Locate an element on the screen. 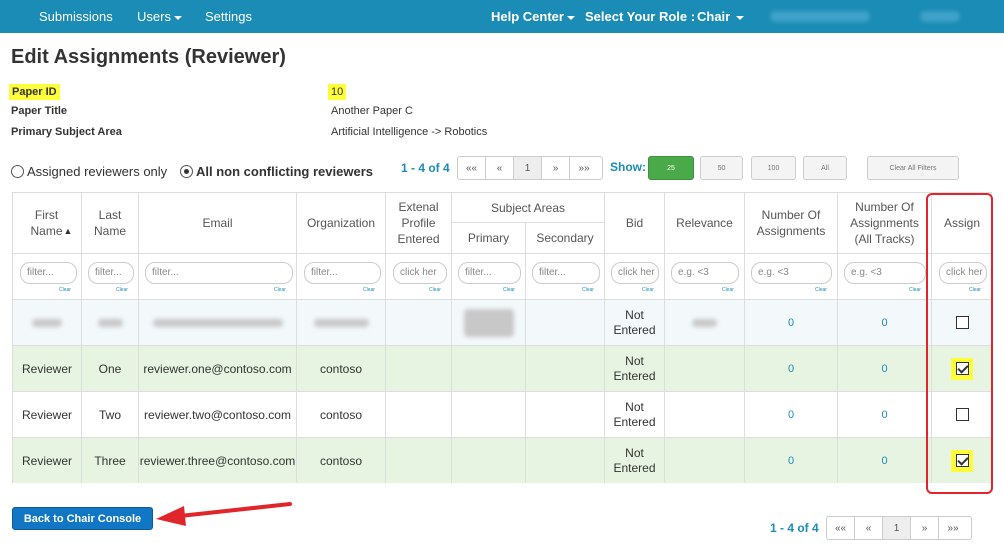  radio-on-icon is located at coordinates (186, 171).